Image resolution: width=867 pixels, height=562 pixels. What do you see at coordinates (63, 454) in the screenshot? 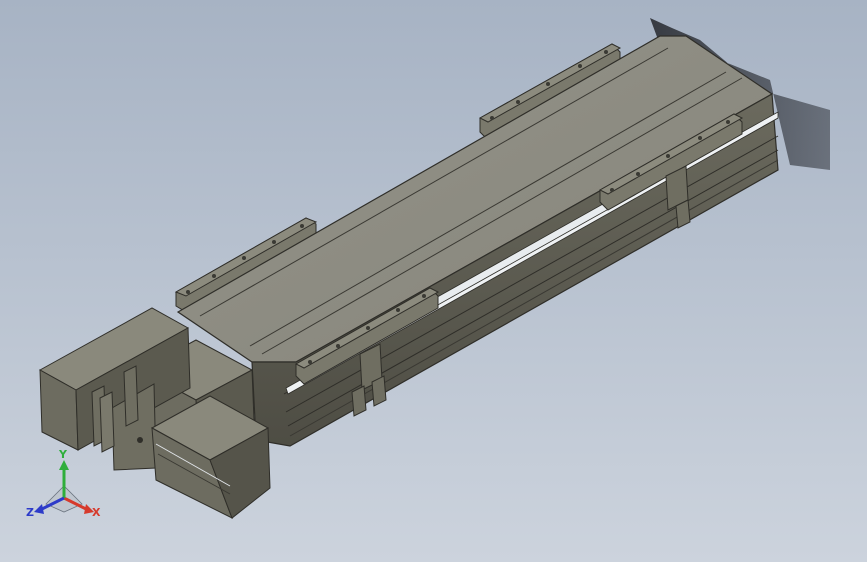
I see `y-axis-label: Y` at bounding box center [63, 454].